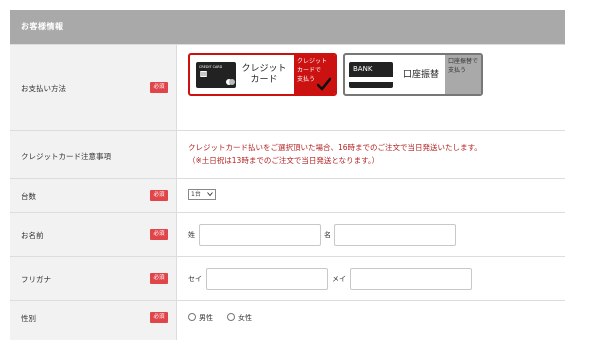 The height and width of the screenshot is (340, 600). What do you see at coordinates (43, 88) in the screenshot?
I see `payment-method-label: お支払い方法` at bounding box center [43, 88].